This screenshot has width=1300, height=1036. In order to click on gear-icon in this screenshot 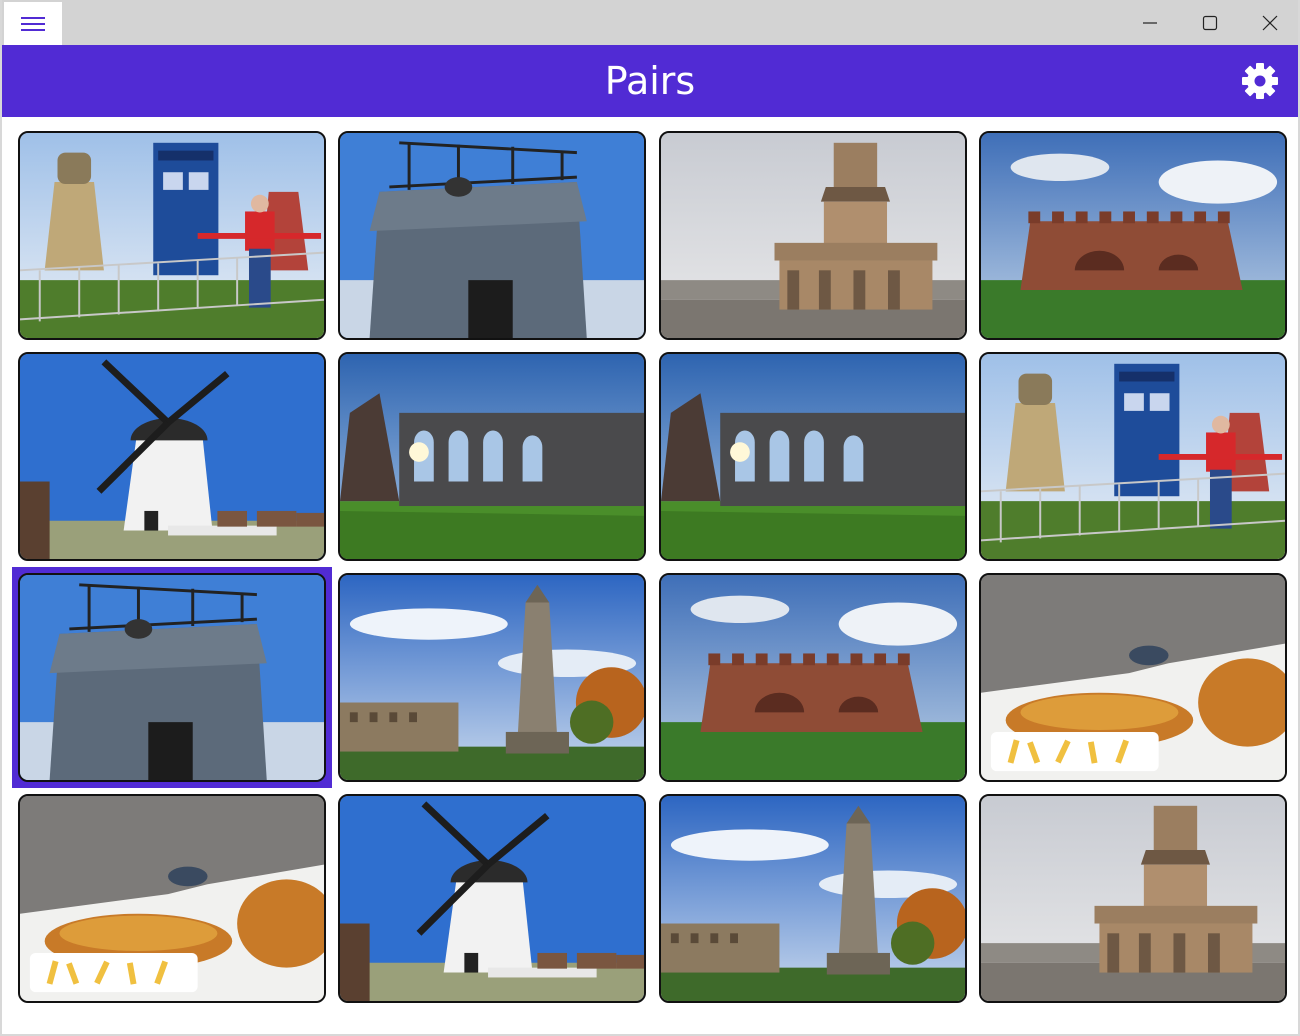, I will do `click(1260, 81)`.